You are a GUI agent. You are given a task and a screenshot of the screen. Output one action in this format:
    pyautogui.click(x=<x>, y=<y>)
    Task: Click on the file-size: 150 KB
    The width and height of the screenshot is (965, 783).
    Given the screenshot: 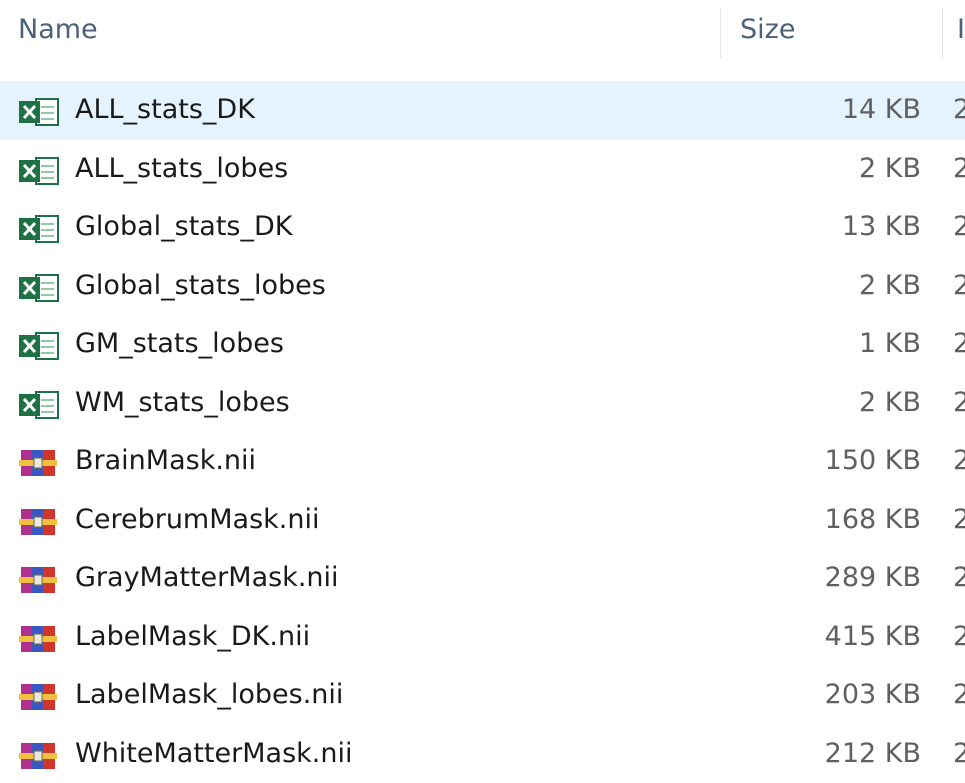 What is the action you would take?
    pyautogui.click(x=873, y=460)
    